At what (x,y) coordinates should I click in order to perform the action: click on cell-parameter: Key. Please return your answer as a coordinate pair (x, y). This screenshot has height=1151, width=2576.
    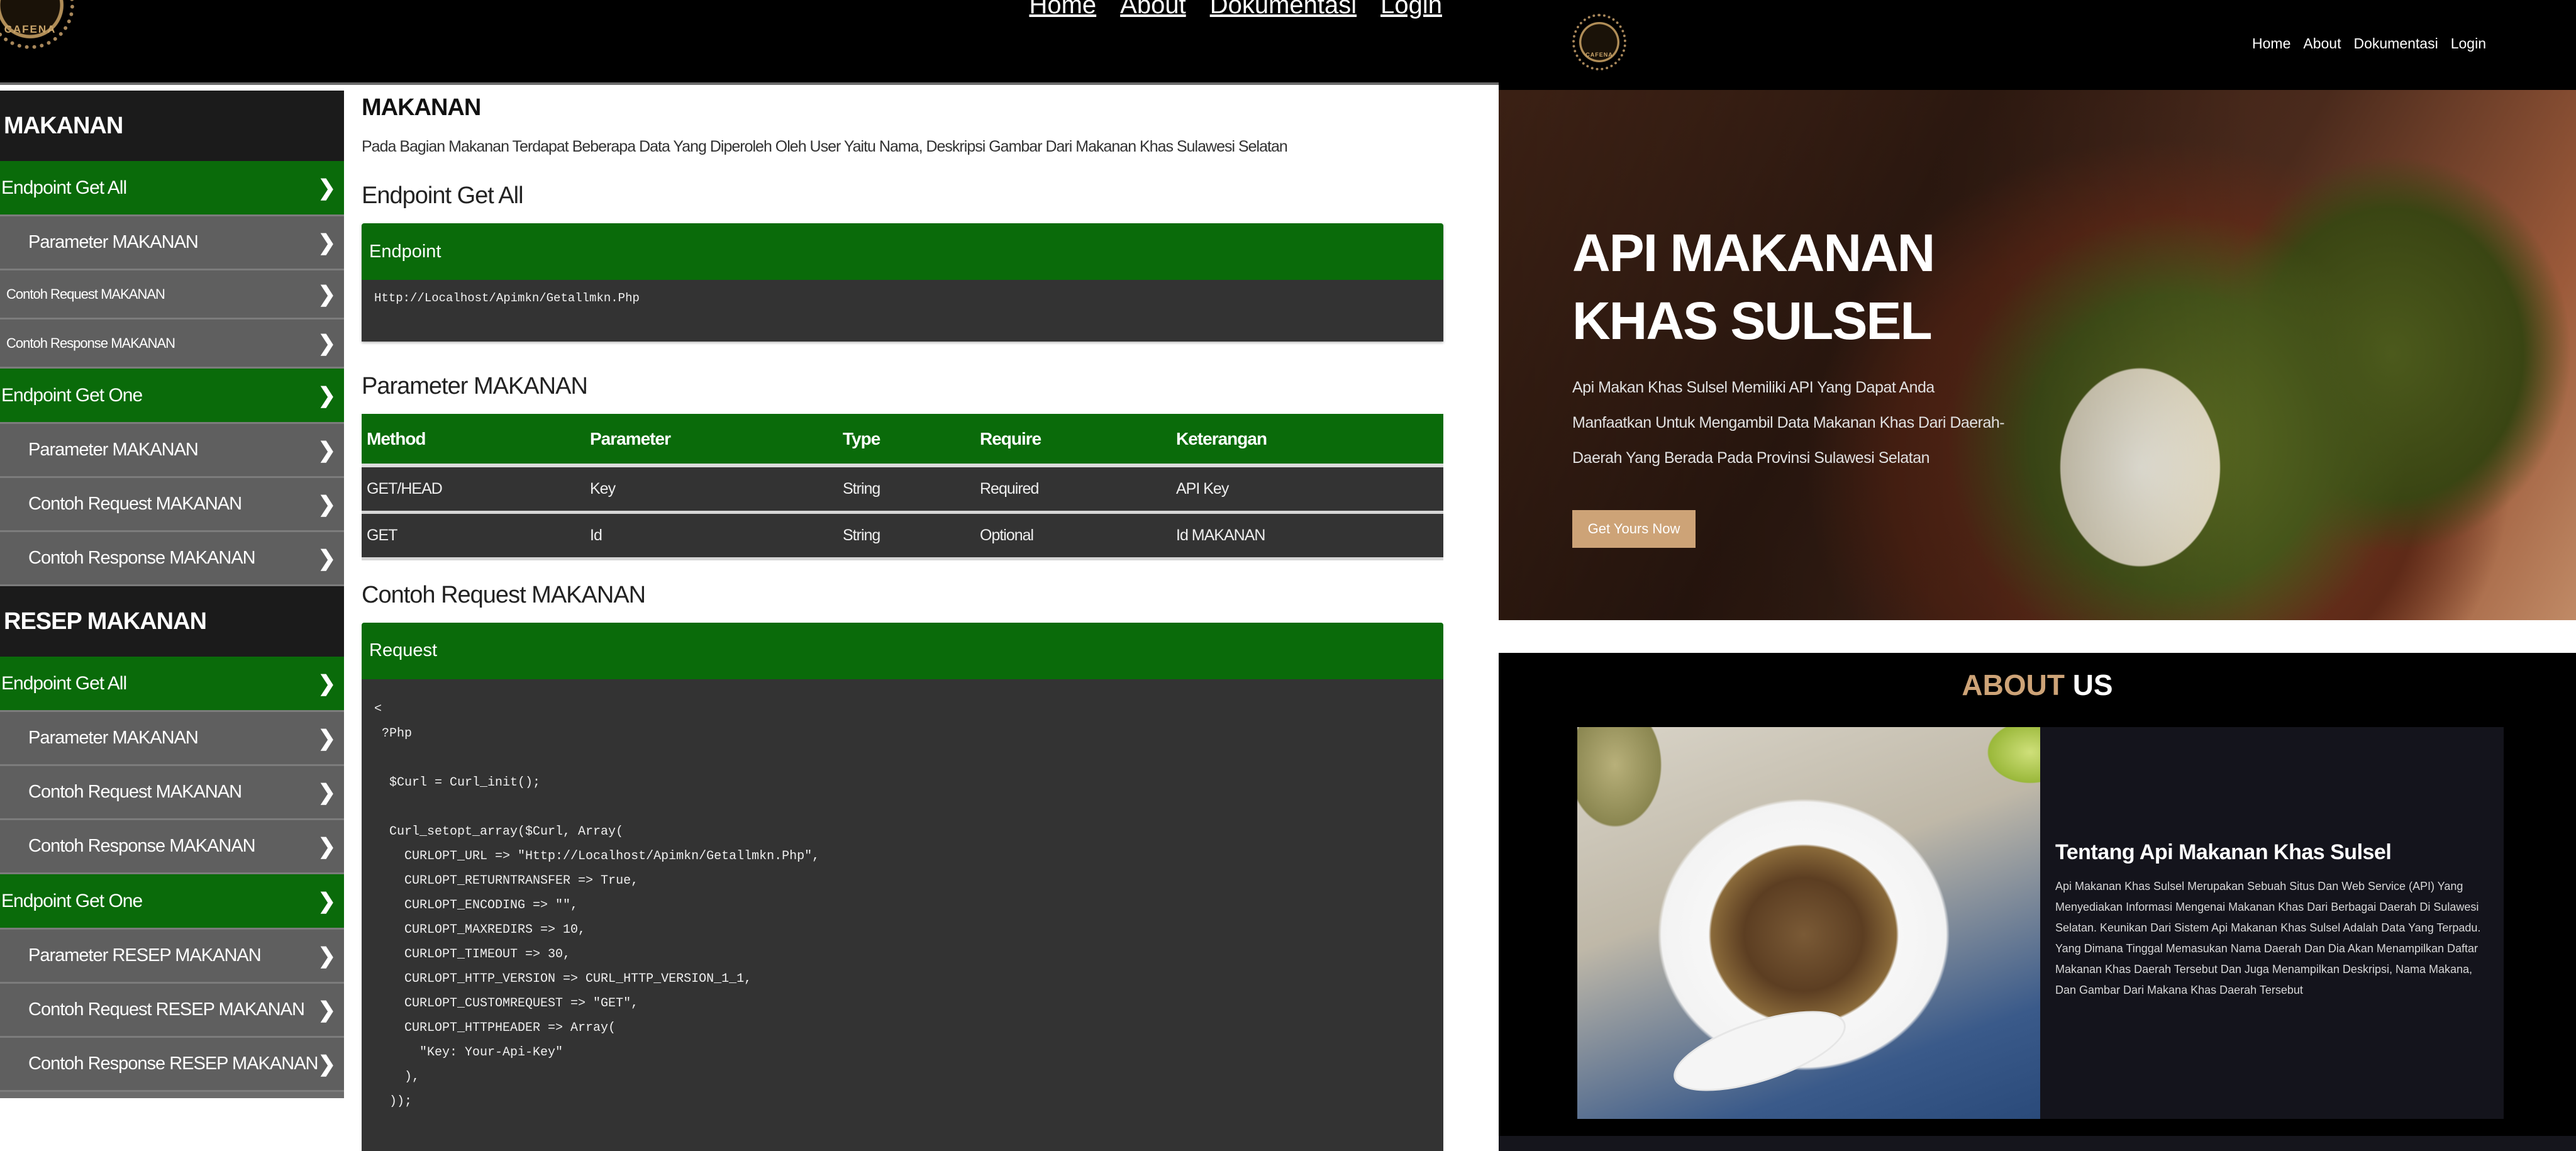
    Looking at the image, I should click on (711, 489).